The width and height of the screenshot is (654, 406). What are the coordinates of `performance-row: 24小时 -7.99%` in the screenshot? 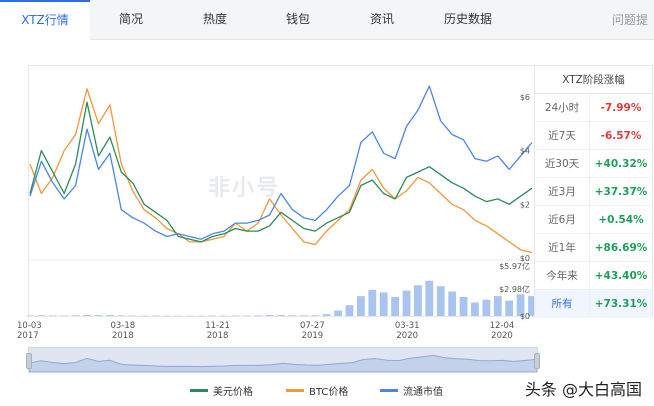 It's located at (593, 108).